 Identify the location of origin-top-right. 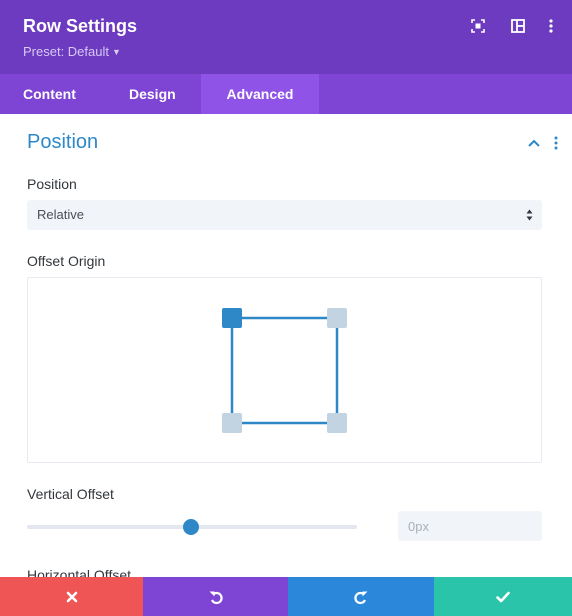
(337, 318).